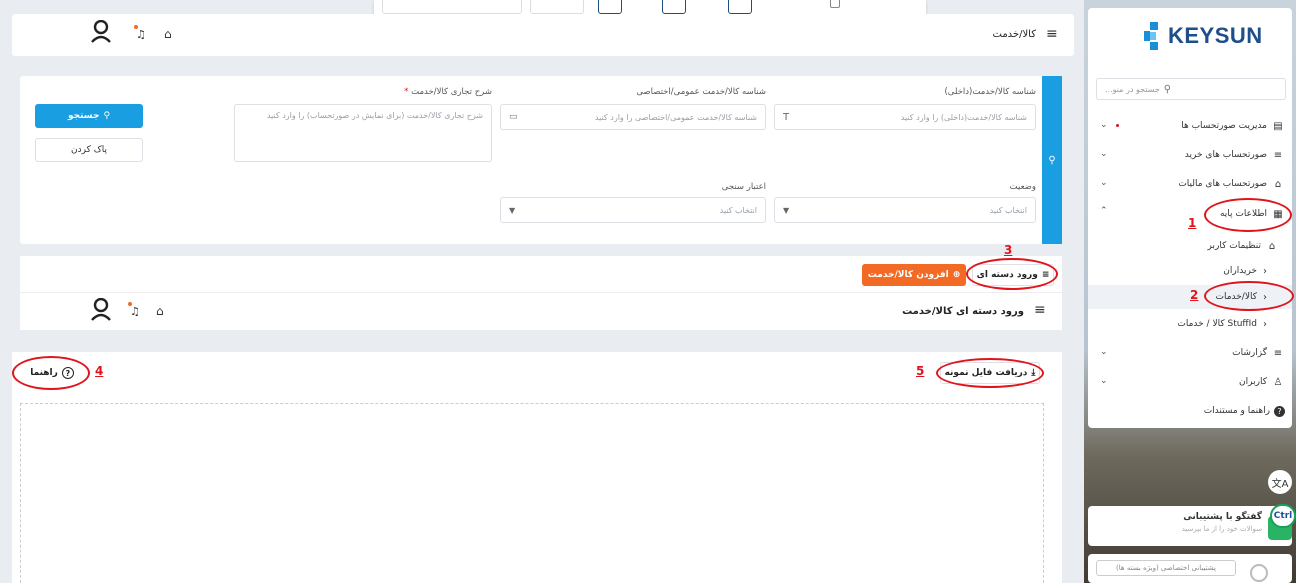  I want to click on help-circle-icon: ?, so click(1279, 411).